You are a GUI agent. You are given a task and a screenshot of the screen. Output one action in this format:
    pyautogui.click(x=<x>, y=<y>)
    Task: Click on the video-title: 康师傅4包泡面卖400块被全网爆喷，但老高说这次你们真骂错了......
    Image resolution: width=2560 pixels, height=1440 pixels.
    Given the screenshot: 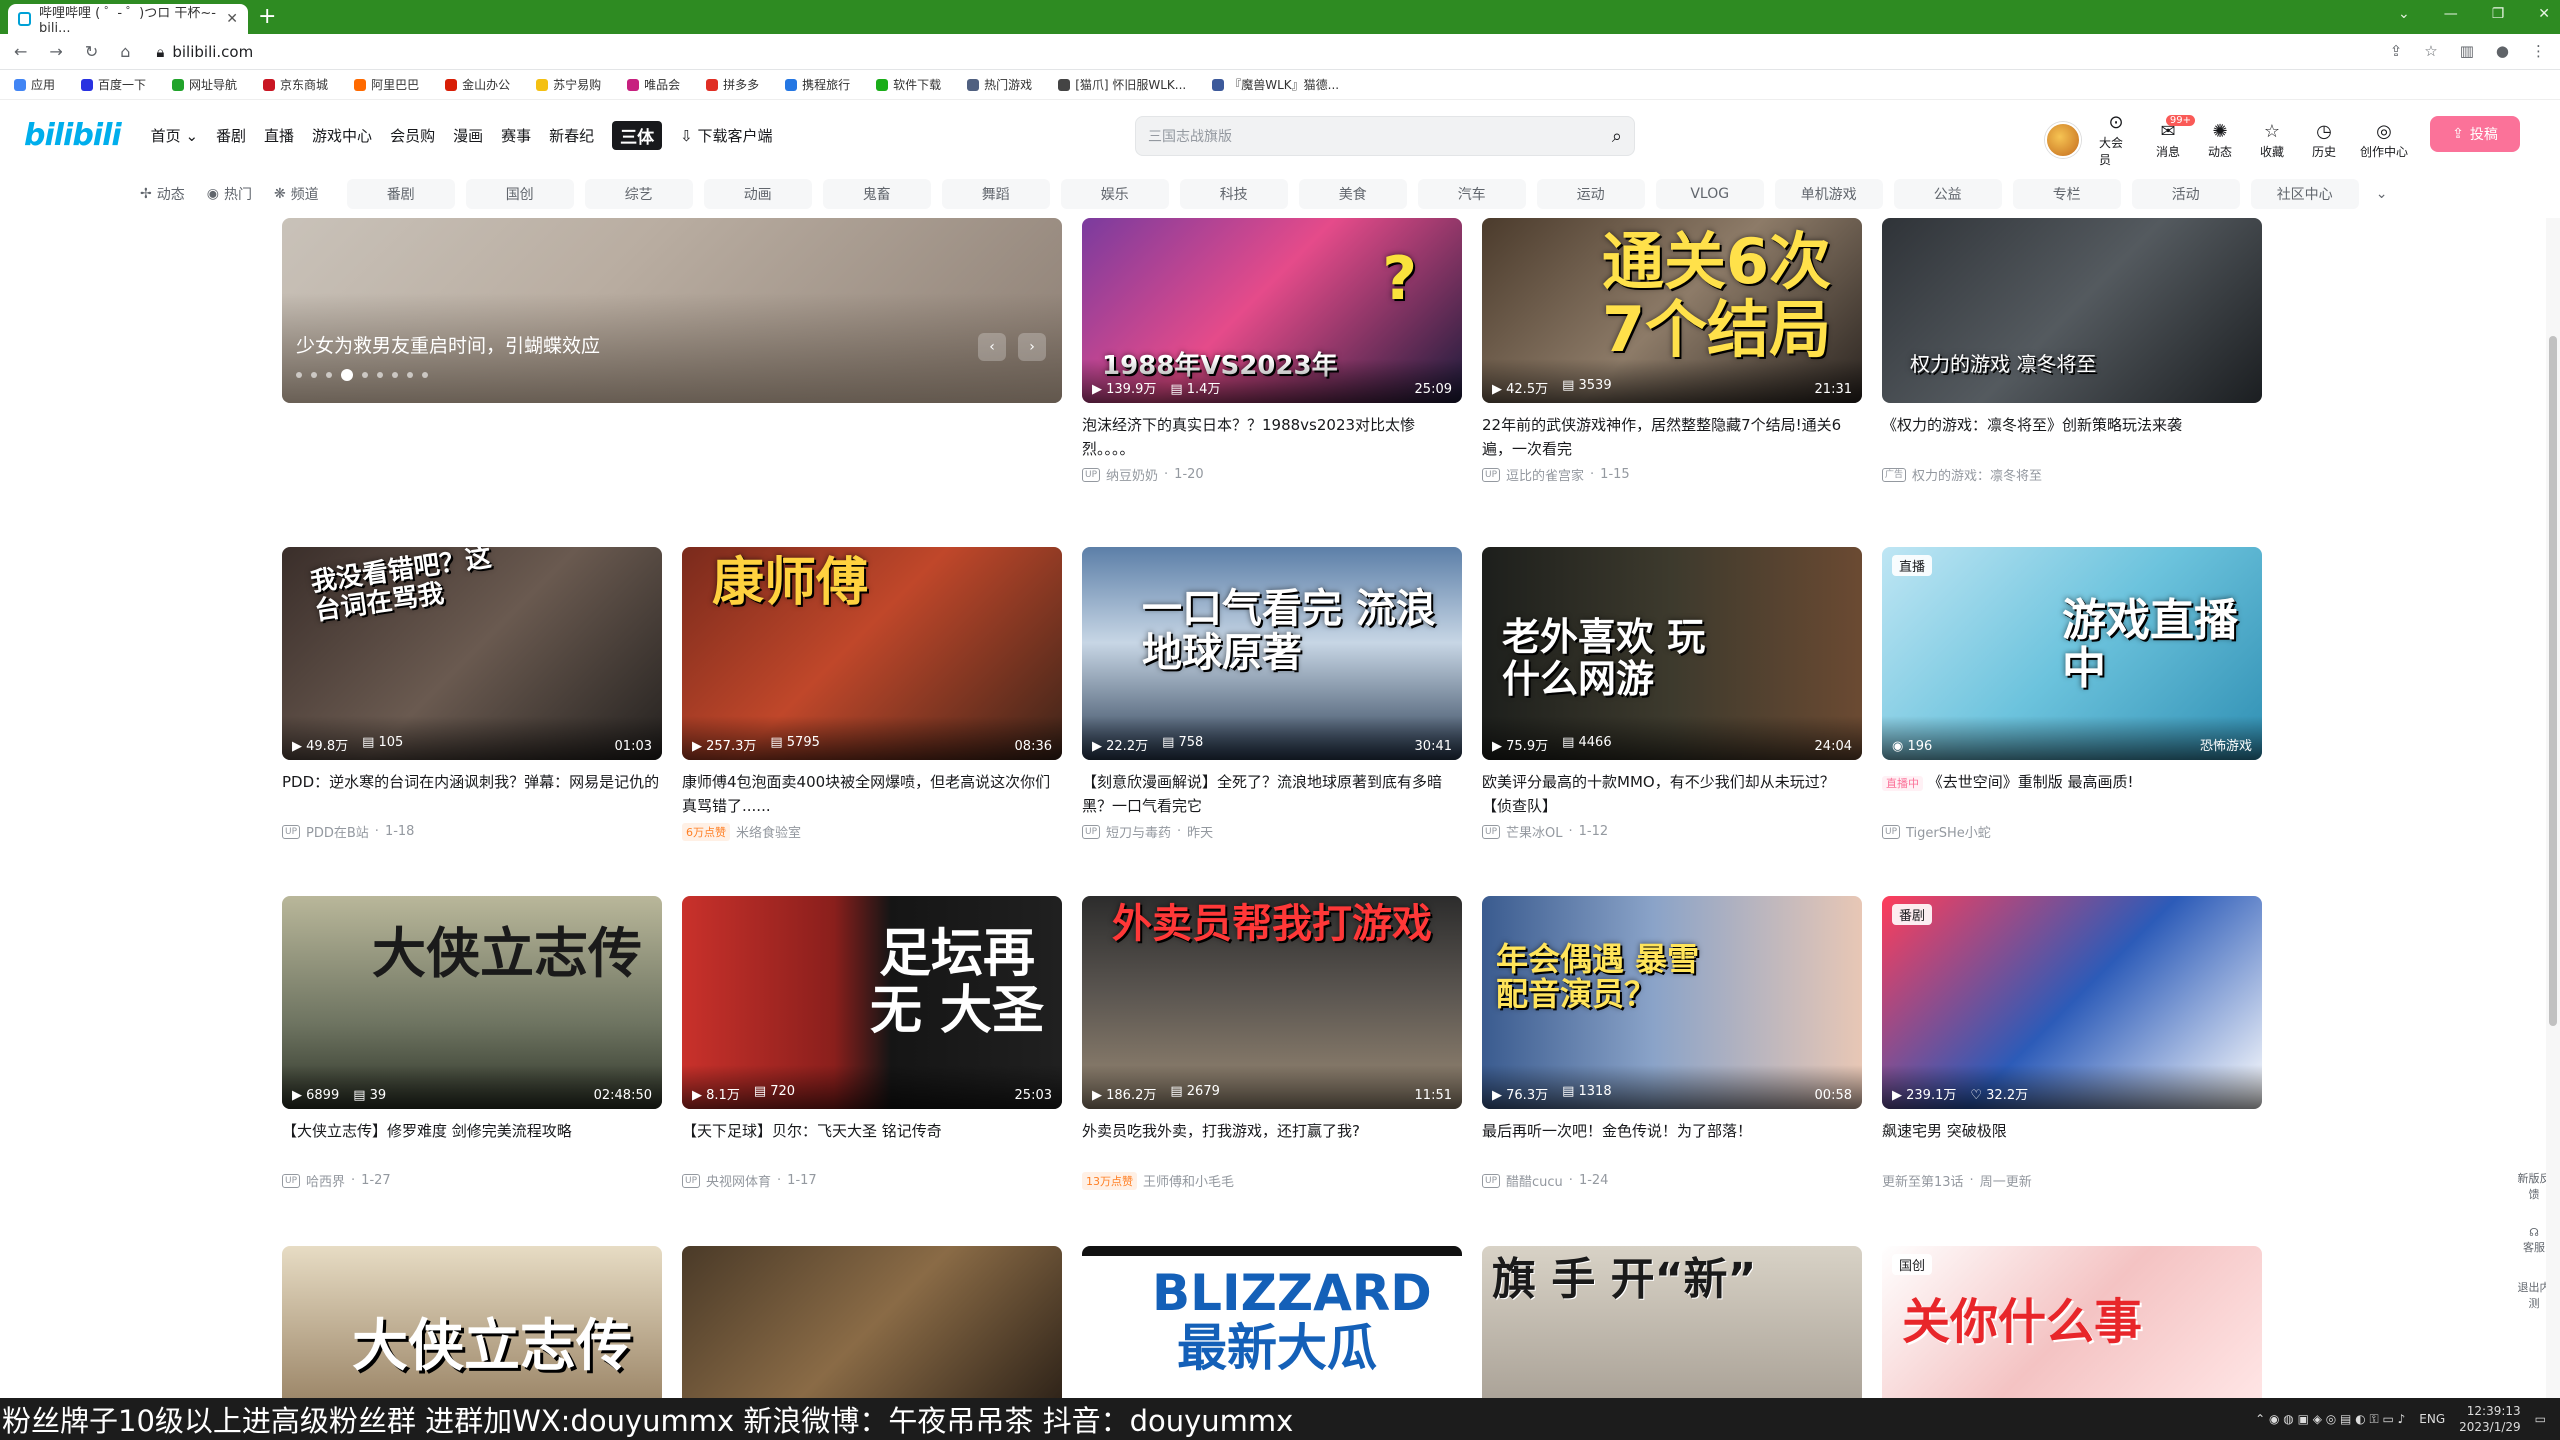 What is the action you would take?
    pyautogui.click(x=872, y=794)
    